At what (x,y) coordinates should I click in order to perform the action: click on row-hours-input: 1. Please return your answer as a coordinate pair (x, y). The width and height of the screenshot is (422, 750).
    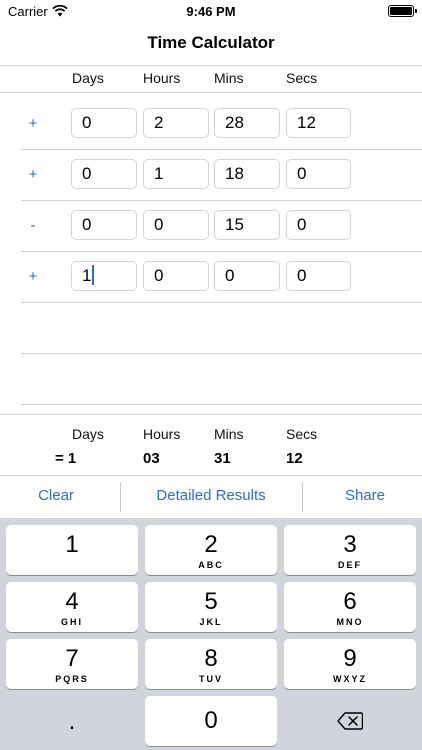
    Looking at the image, I should click on (176, 174).